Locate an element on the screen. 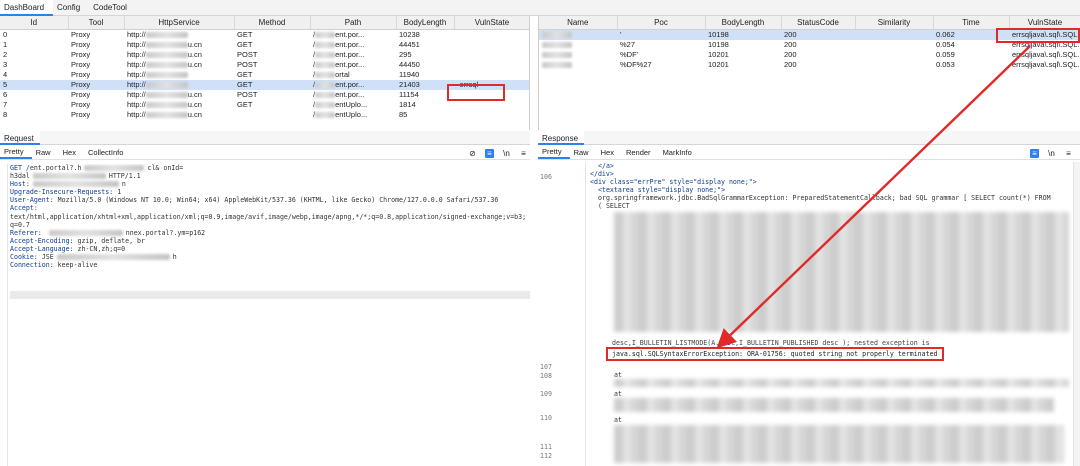  cell-id: 2 is located at coordinates (5, 54).